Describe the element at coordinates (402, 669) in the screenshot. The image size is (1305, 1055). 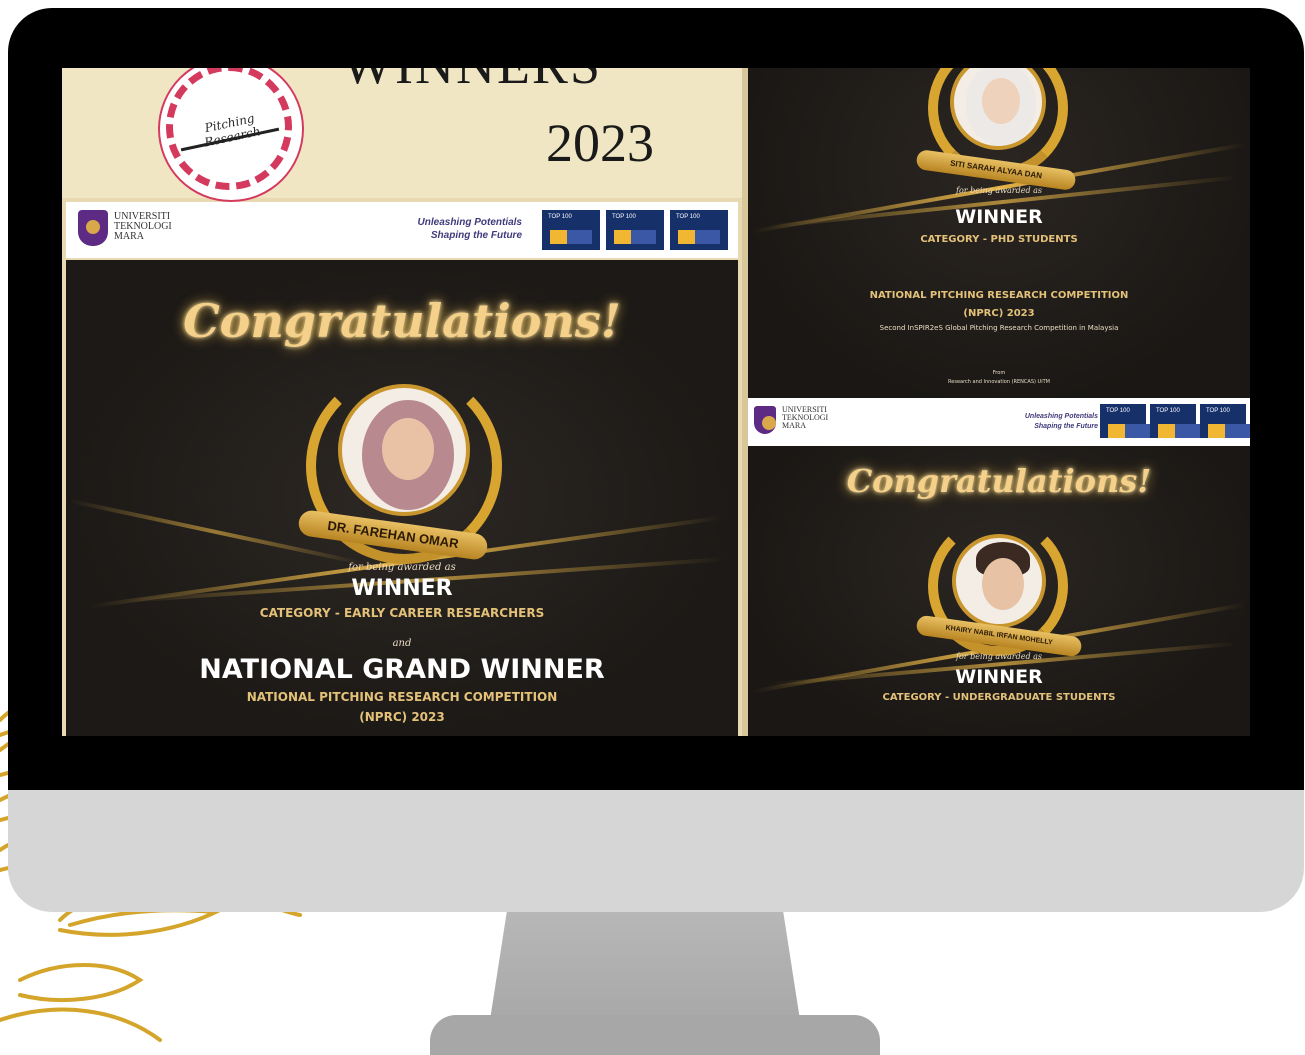
I see `grand-winner-title: NATIONAL GRAND WINNER` at that location.